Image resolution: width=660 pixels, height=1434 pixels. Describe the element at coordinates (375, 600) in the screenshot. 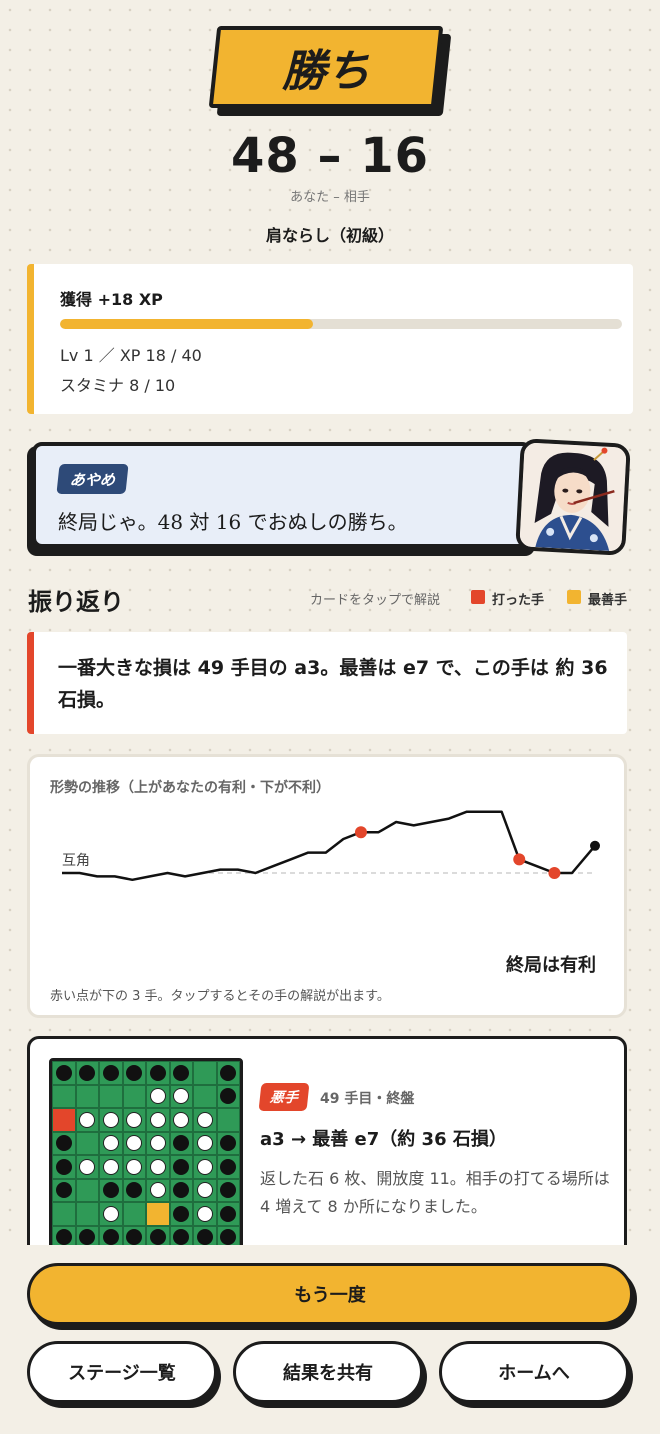

I see `review-hint: カードをタップで解説` at that location.